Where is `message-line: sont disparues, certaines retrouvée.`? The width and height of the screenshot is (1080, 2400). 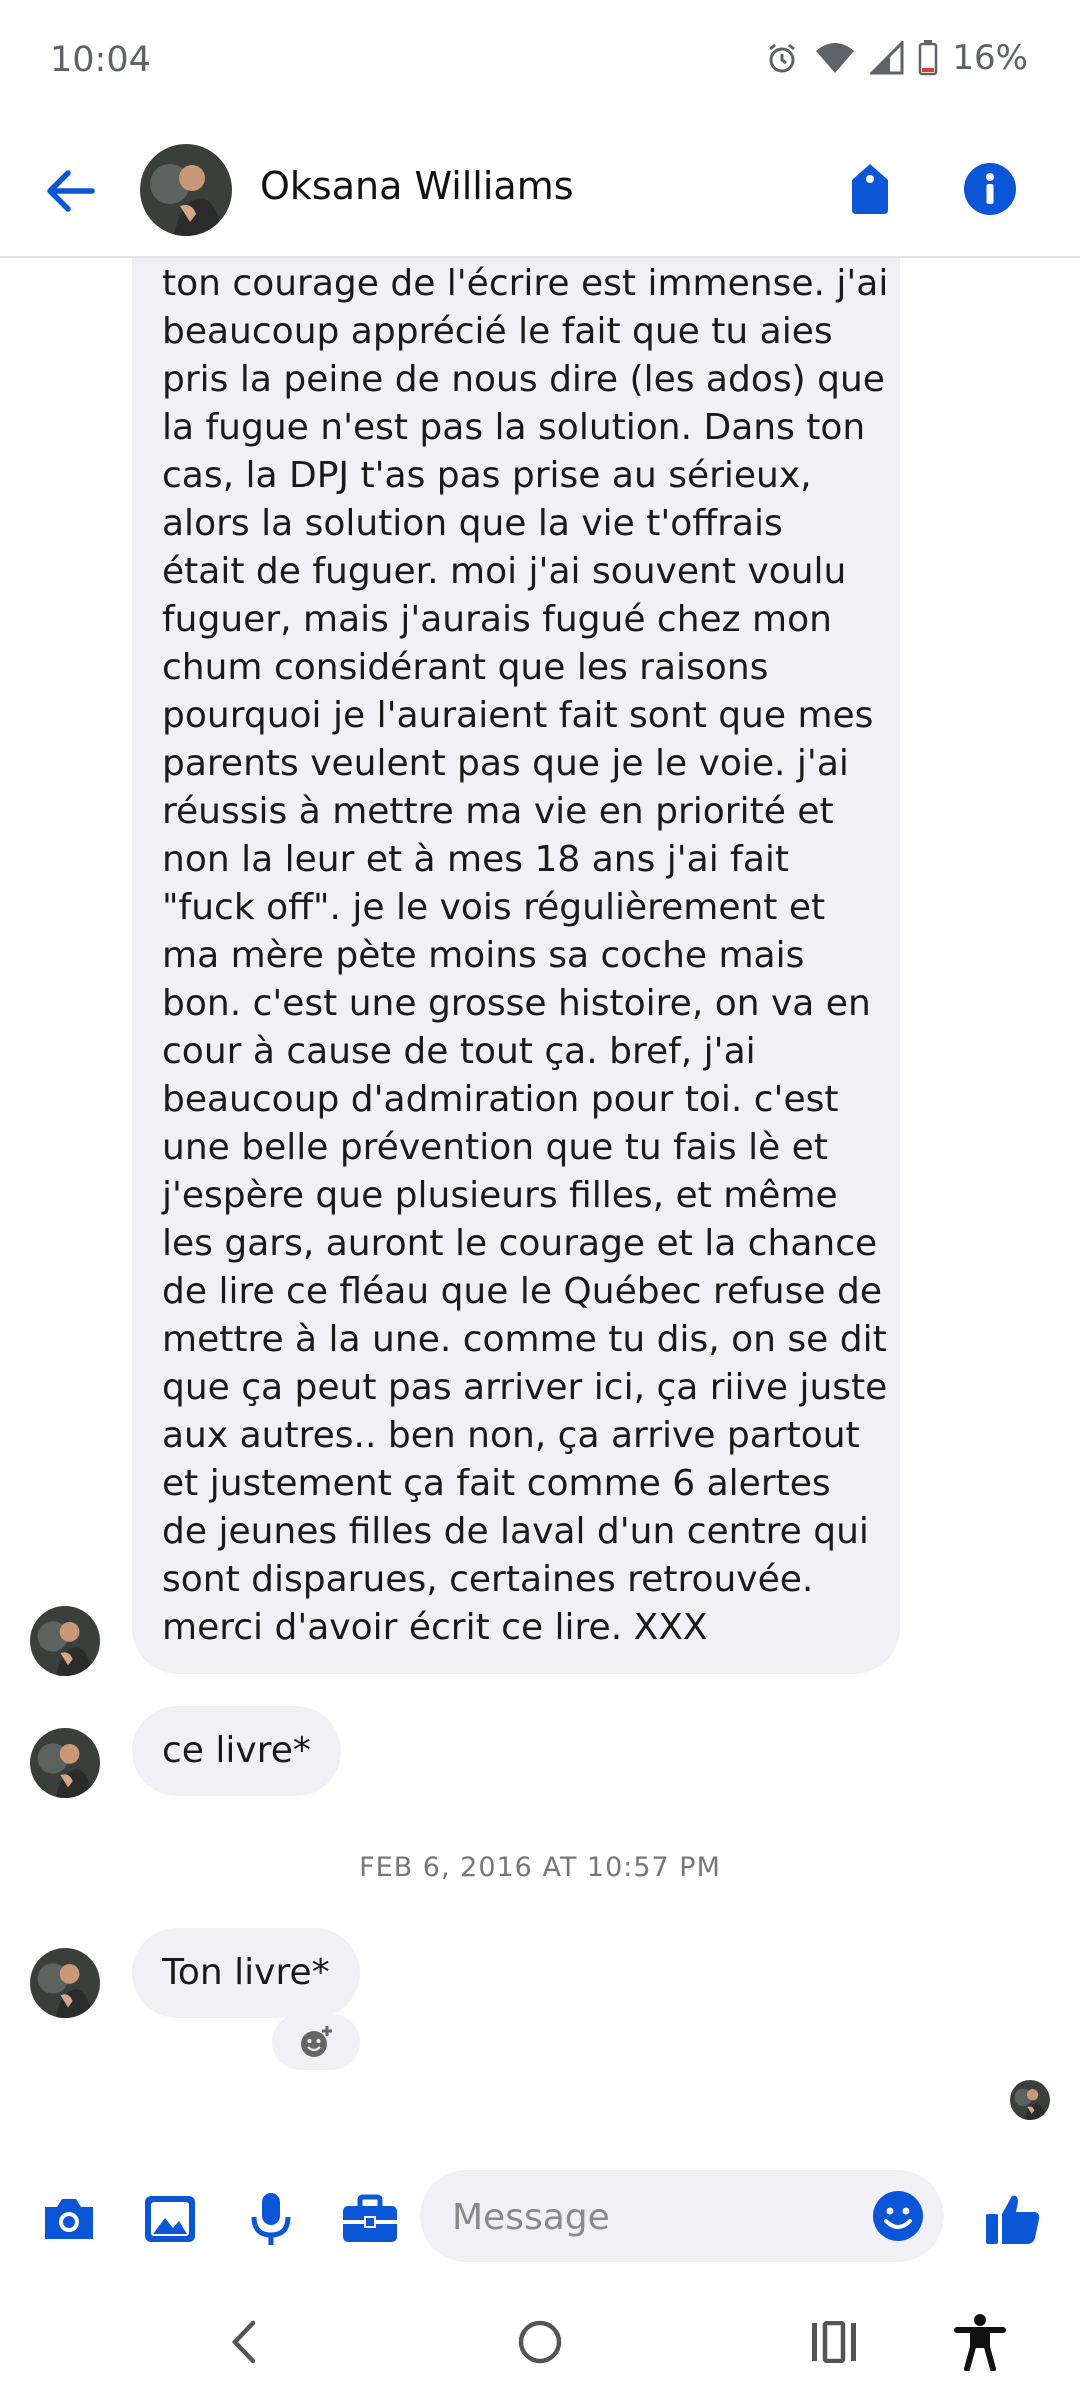 message-line: sont disparues, certaines retrouvée. is located at coordinates (488, 1579).